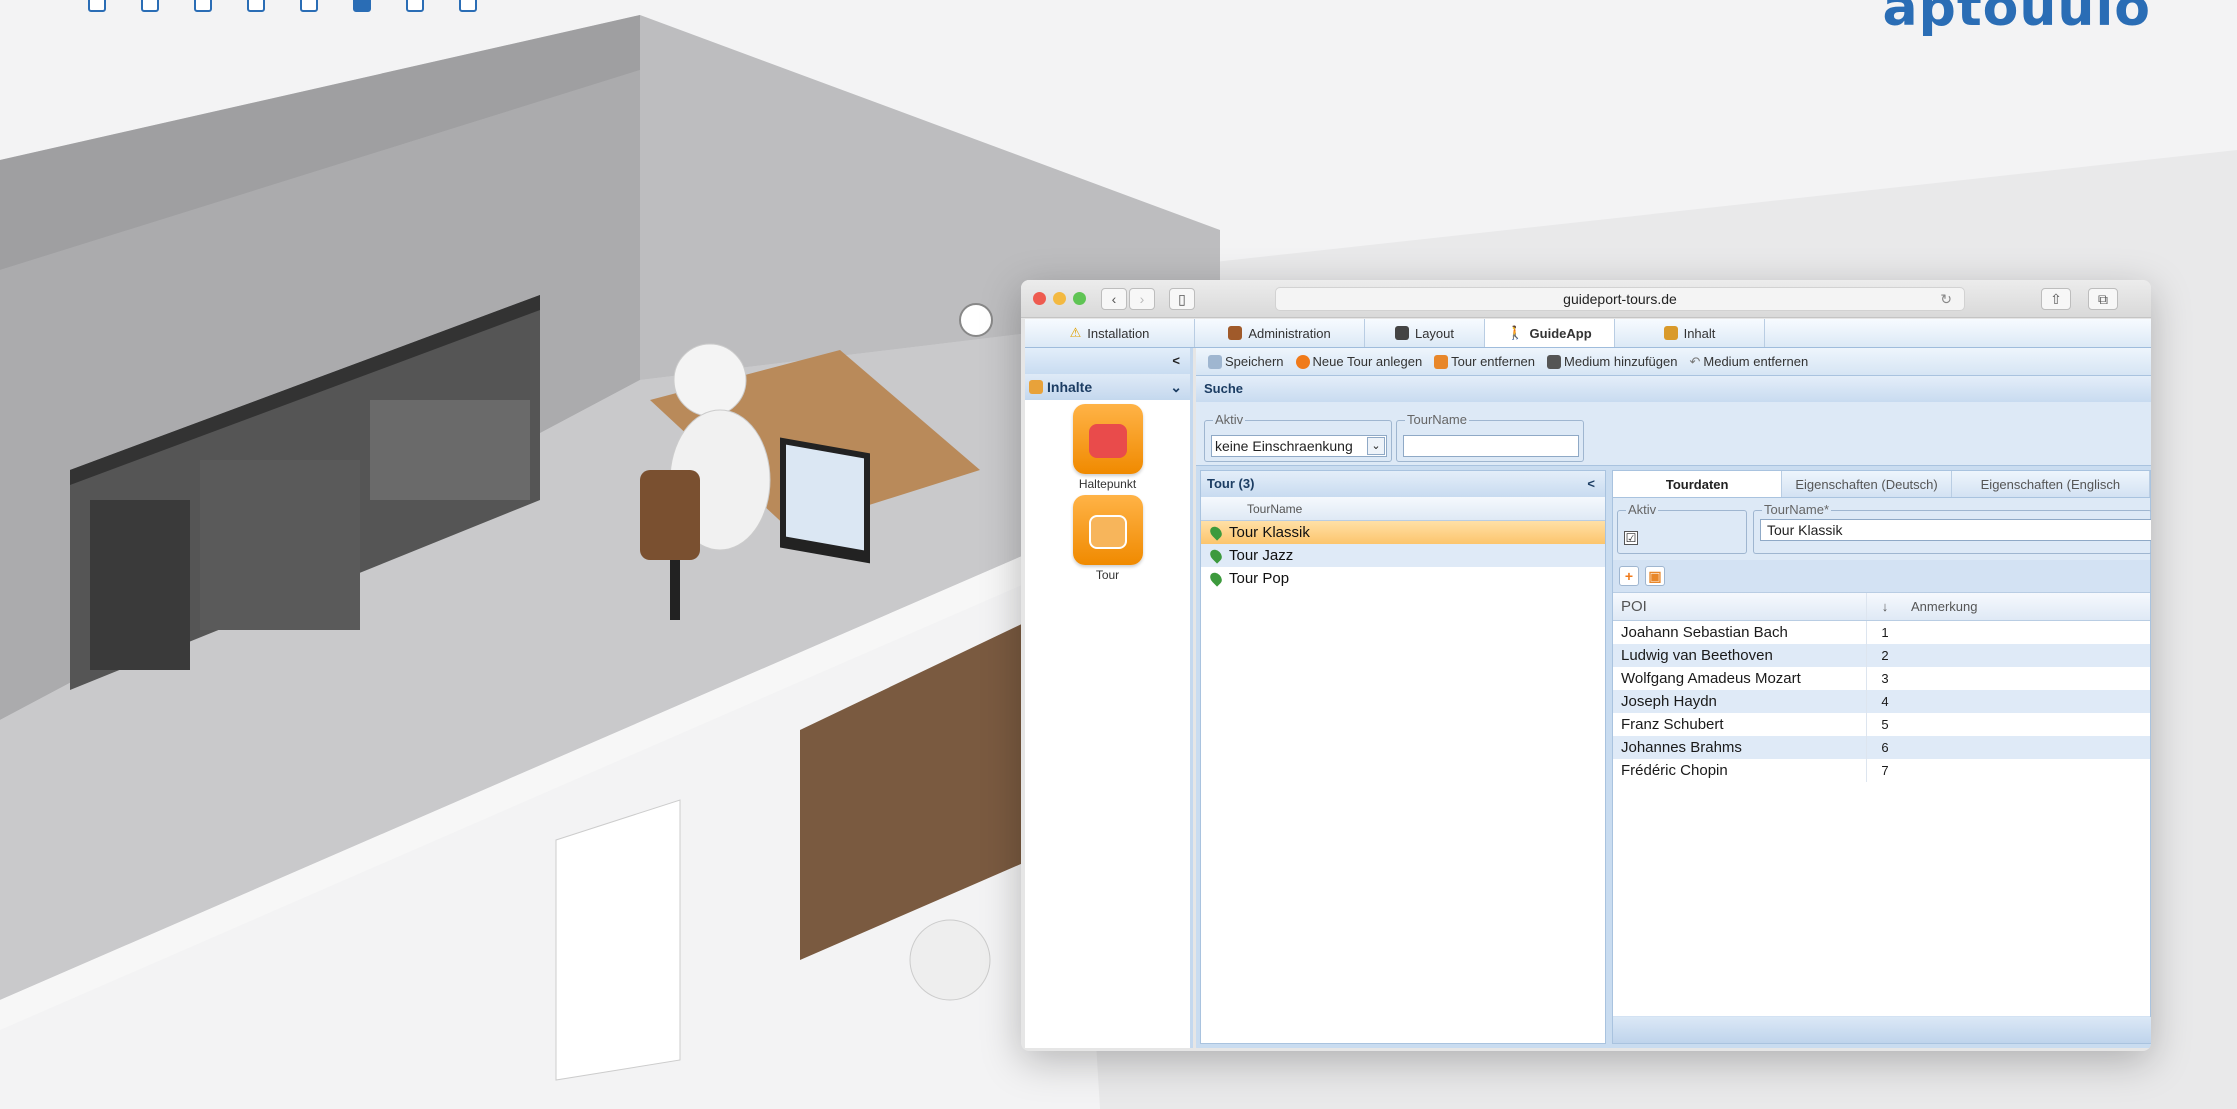 The image size is (2237, 1109). What do you see at coordinates (1114, 299) in the screenshot?
I see `back-icon: ‹` at bounding box center [1114, 299].